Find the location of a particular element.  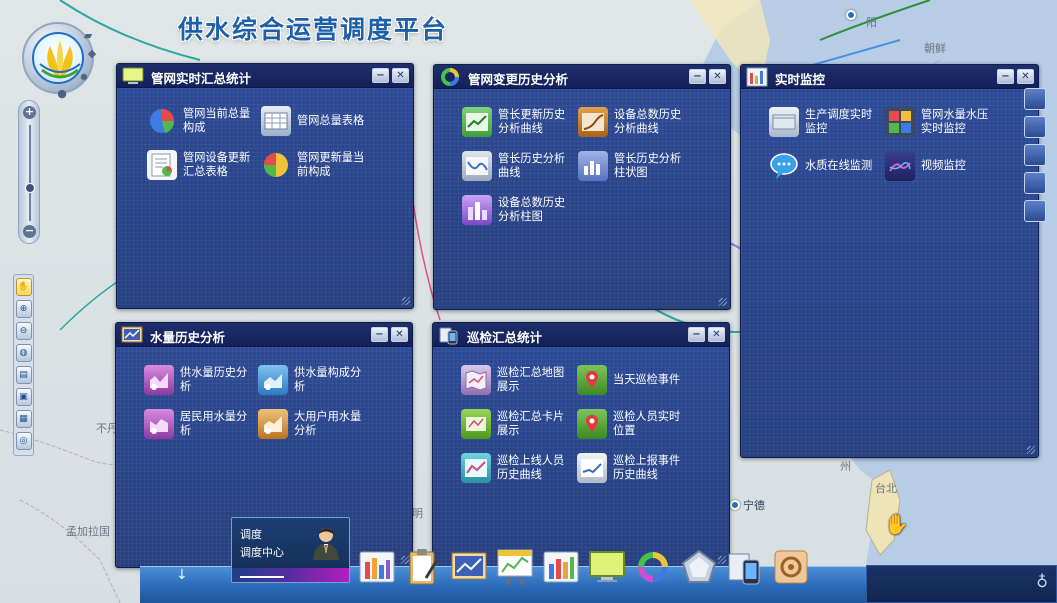

page-title: 供水综合运营调度平台 is located at coordinates (313, 29).